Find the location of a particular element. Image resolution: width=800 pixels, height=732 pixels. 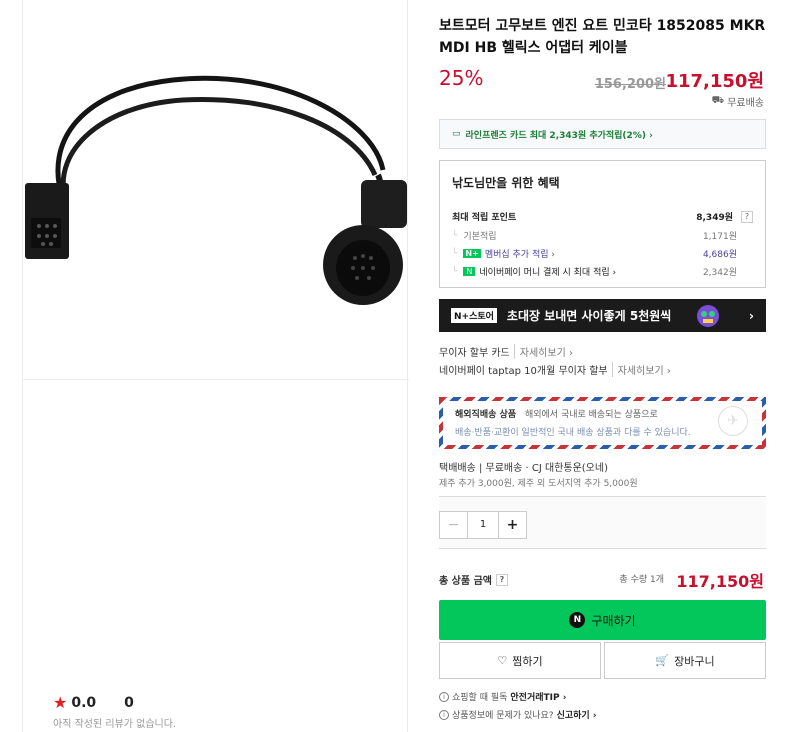

free-shipping-badge: ⛟ 무료배송 is located at coordinates (737, 102).